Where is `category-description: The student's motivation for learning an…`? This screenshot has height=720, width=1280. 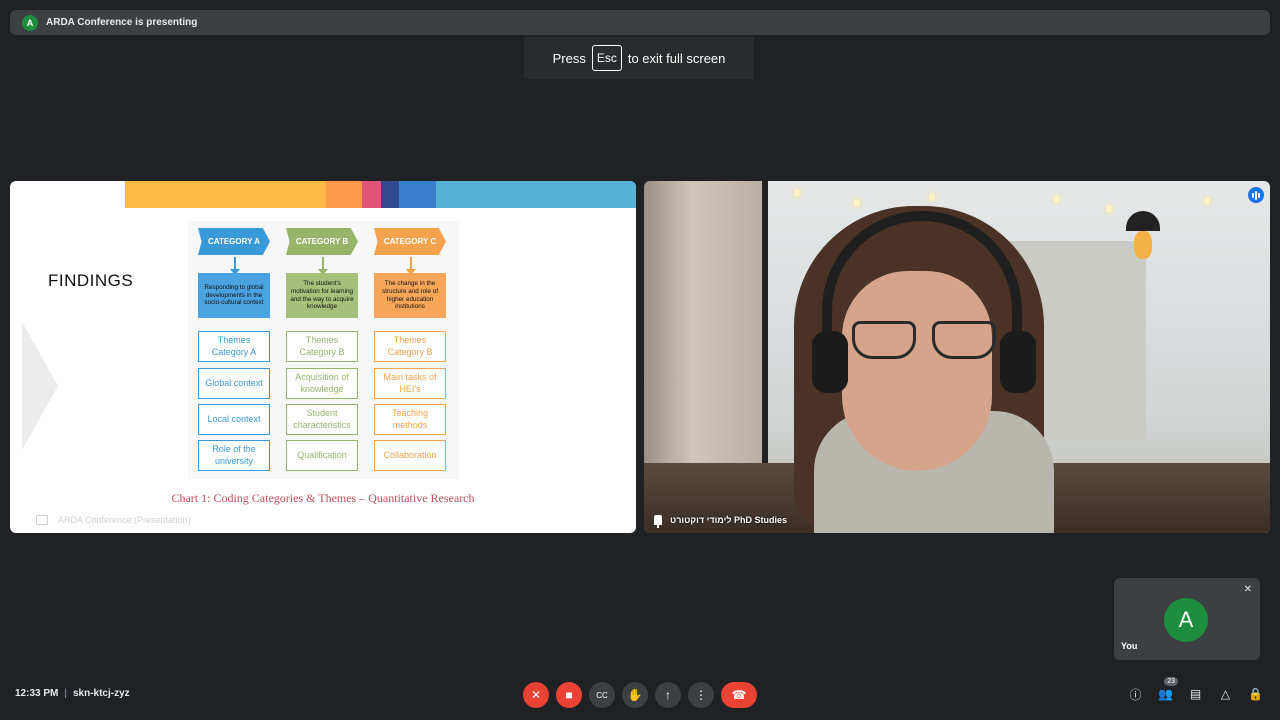 category-description: The student's motivation for learning an… is located at coordinates (322, 295).